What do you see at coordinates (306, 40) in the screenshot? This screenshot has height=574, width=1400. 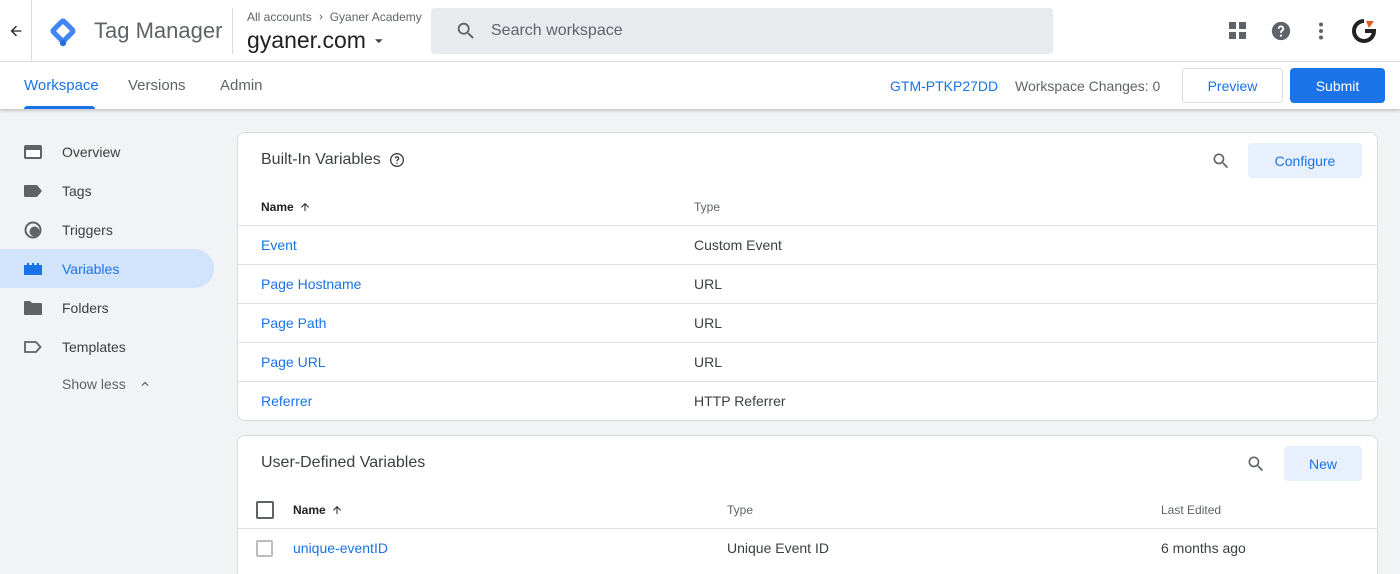 I see `container-name: gyaner.com` at bounding box center [306, 40].